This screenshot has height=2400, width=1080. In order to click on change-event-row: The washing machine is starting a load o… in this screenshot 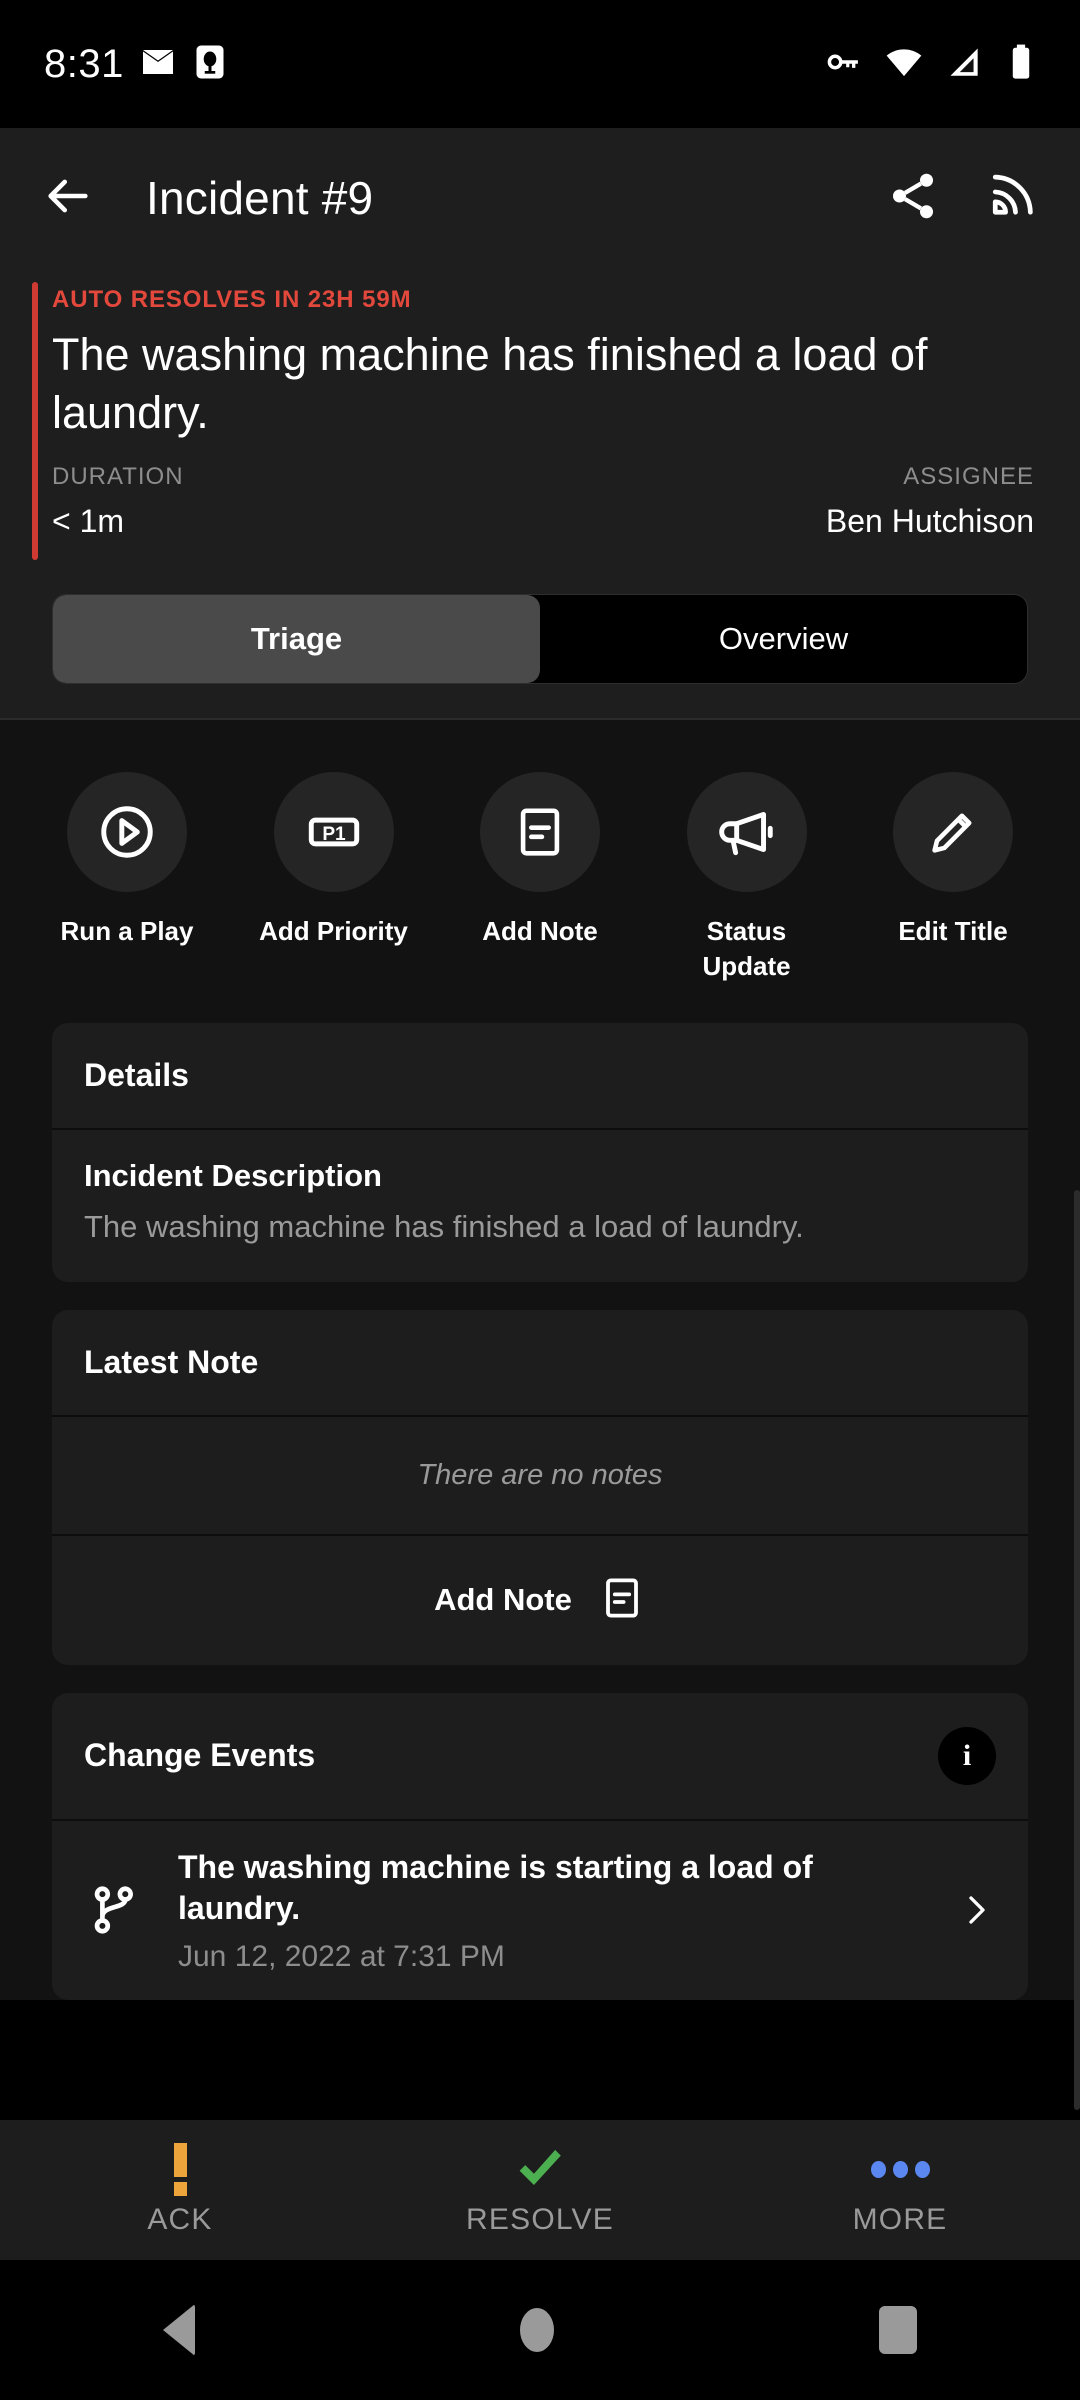, I will do `click(540, 1910)`.